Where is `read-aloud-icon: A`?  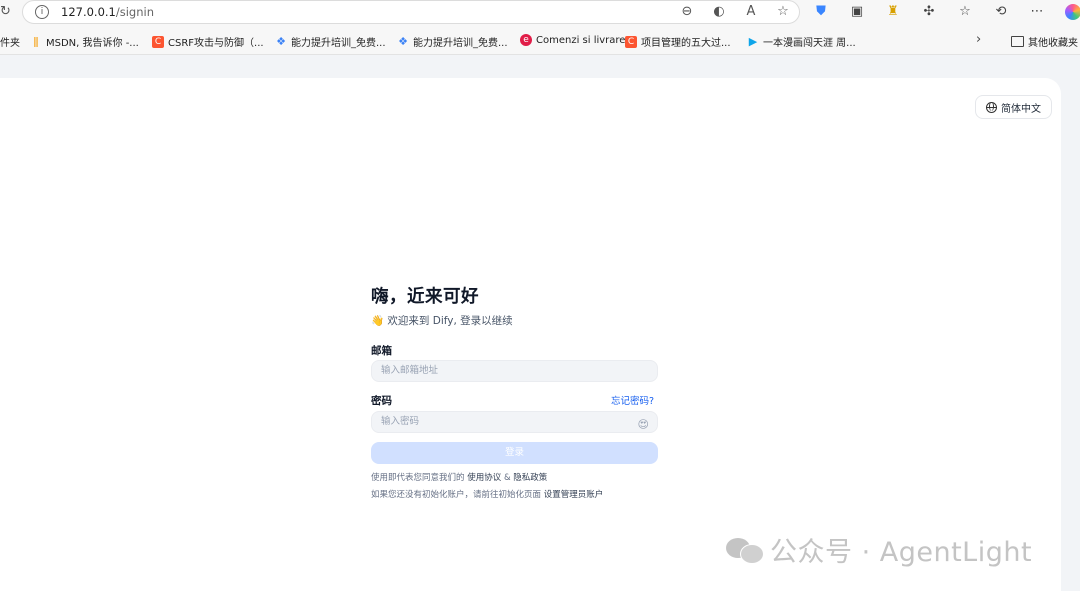
read-aloud-icon: A is located at coordinates (751, 11).